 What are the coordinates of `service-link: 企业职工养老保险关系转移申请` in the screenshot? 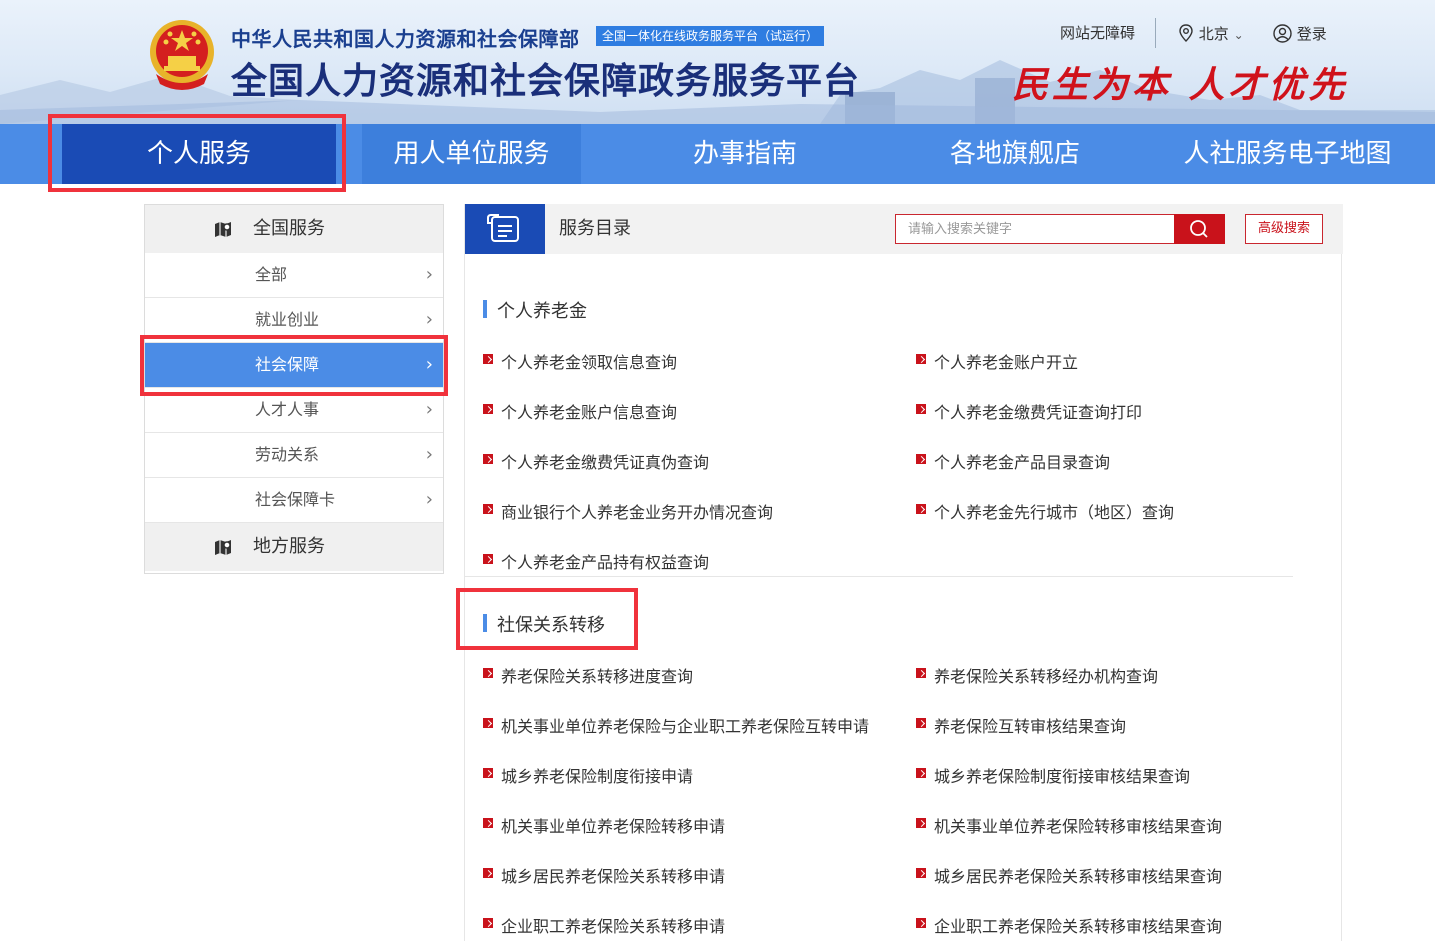 It's located at (604, 925).